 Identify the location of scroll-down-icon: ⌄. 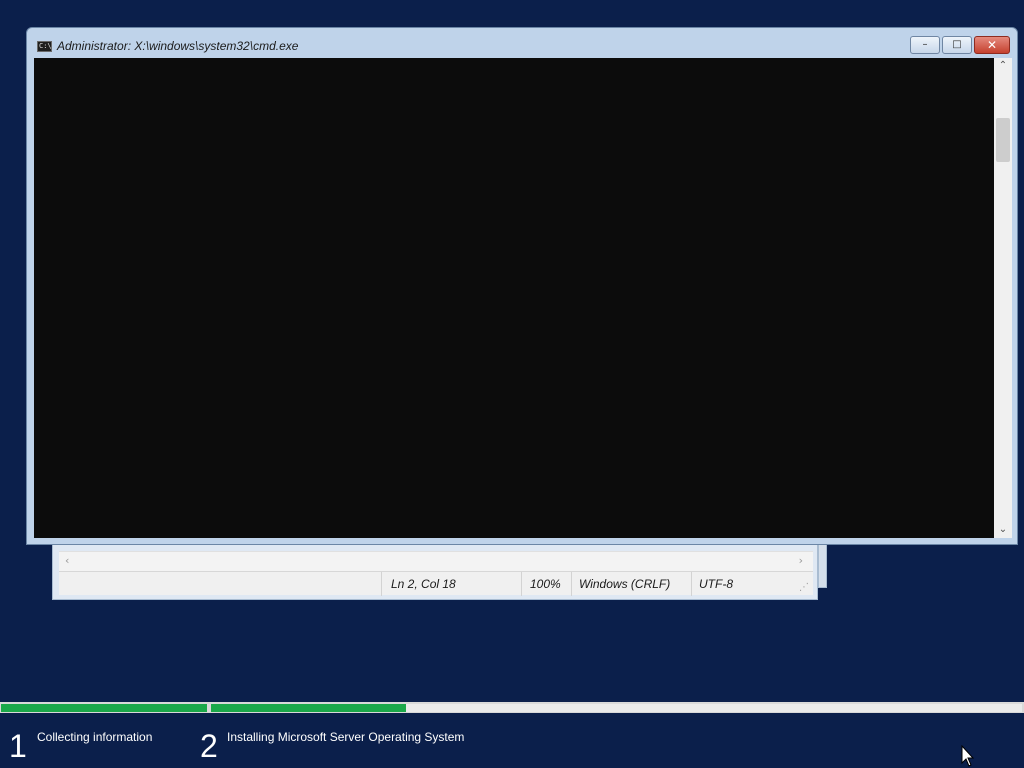
(1003, 530).